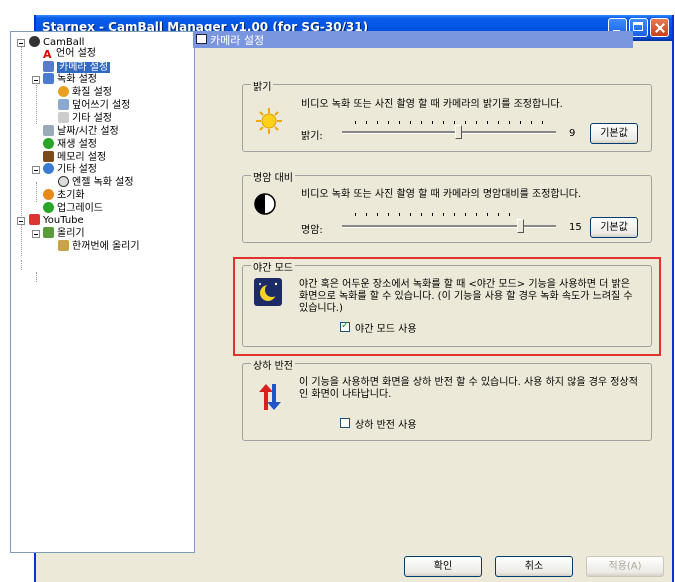 The width and height of the screenshot is (675, 582). Describe the element at coordinates (70, 169) in the screenshot. I see `tree-item-settings: 기타 설정` at that location.